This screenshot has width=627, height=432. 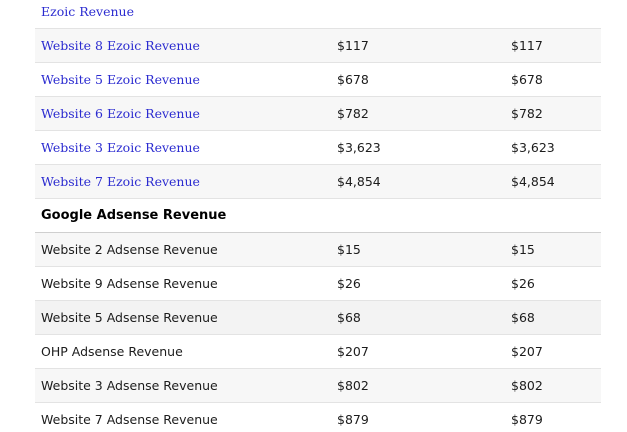 I want to click on website-6-ezoic-revenue-link: Website 6 Ezoic Revenue, so click(x=120, y=113).